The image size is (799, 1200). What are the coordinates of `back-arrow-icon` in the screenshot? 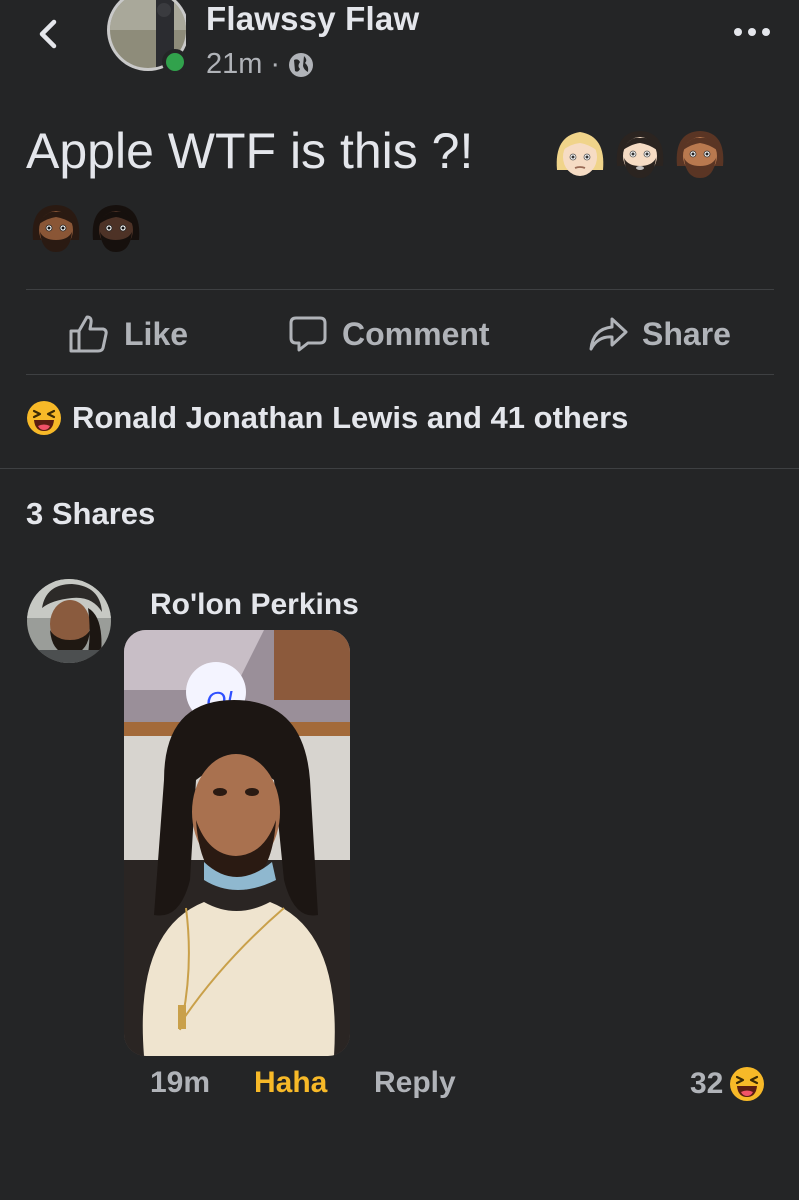 It's located at (50, 34).